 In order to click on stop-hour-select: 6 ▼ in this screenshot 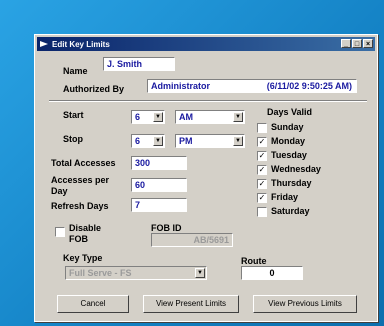, I will do `click(148, 141)`.